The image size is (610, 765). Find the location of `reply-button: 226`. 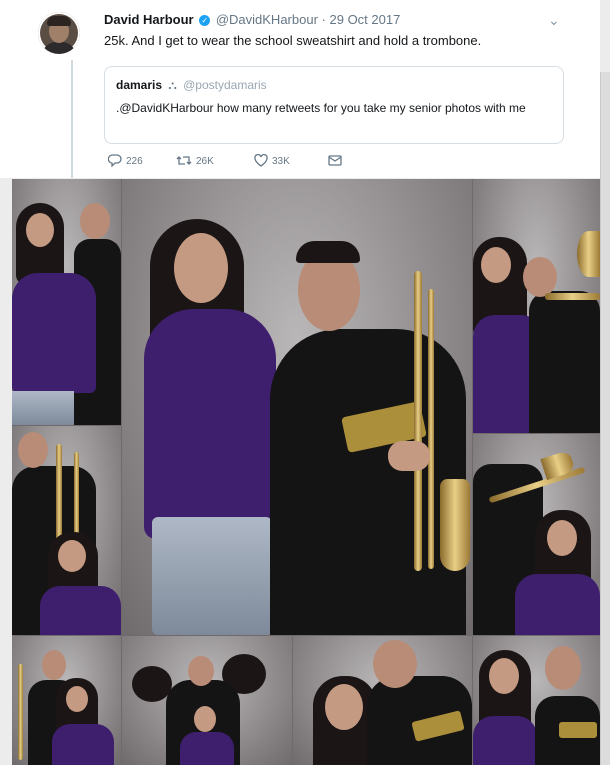

reply-button: 226 is located at coordinates (125, 161).